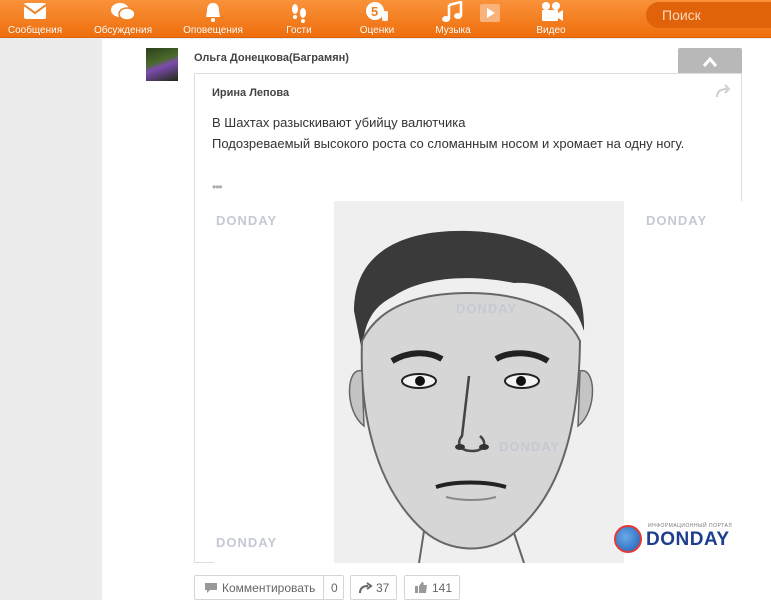 The width and height of the screenshot is (771, 600). Describe the element at coordinates (339, 122) in the screenshot. I see `post-title-line: В Шахтах разыскивают убийцу валютчика` at that location.